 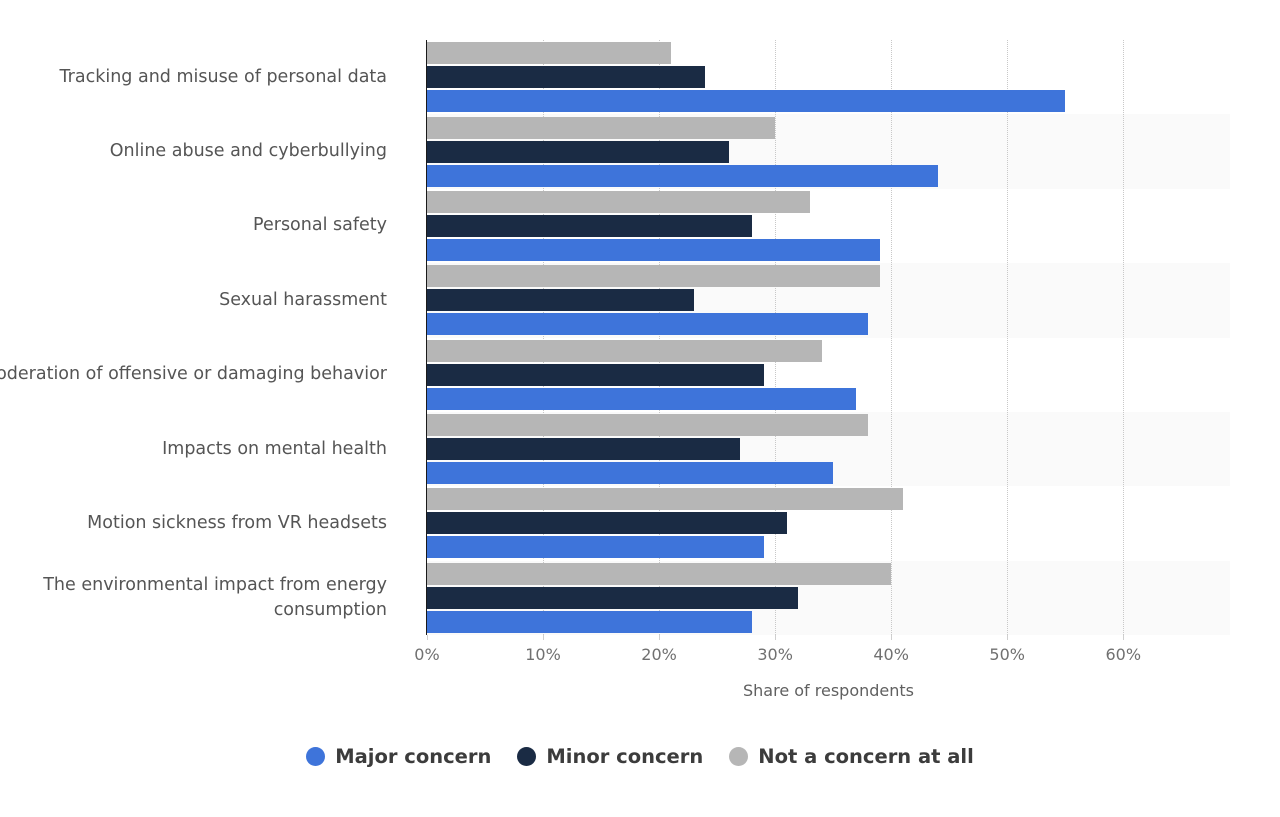 I want to click on category-label: Impacts on mental health, so click(x=274, y=448).